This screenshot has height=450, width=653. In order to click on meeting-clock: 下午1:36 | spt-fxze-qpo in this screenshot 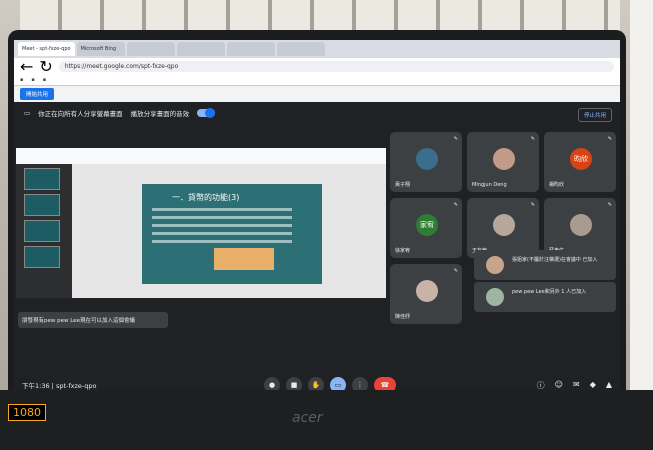, I will do `click(59, 386)`.